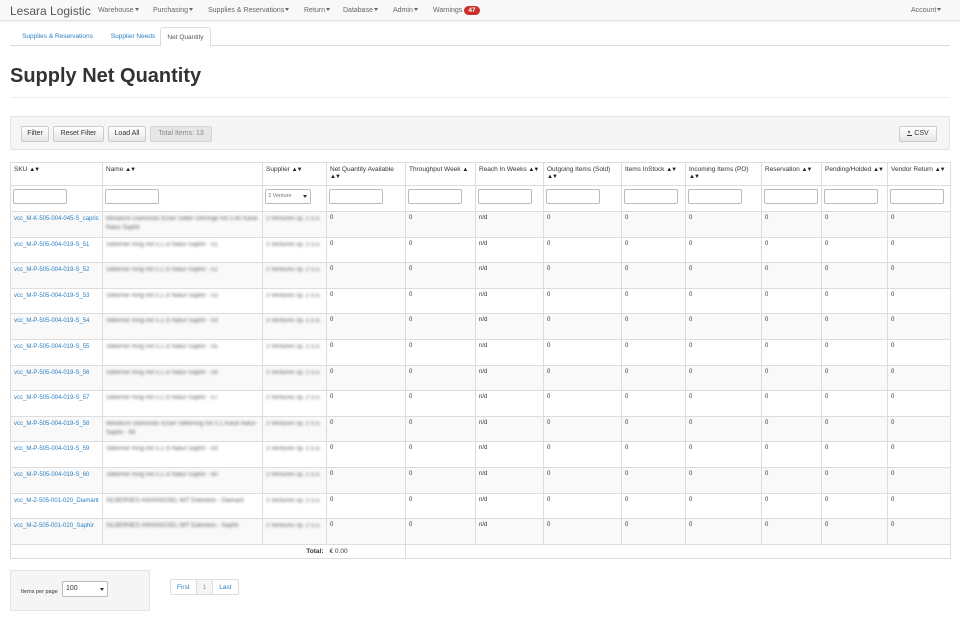 This screenshot has width=960, height=633. Describe the element at coordinates (56, 352) in the screenshot. I see `sku-link-cell: vcc_M-P-505-004-019-S_55` at that location.